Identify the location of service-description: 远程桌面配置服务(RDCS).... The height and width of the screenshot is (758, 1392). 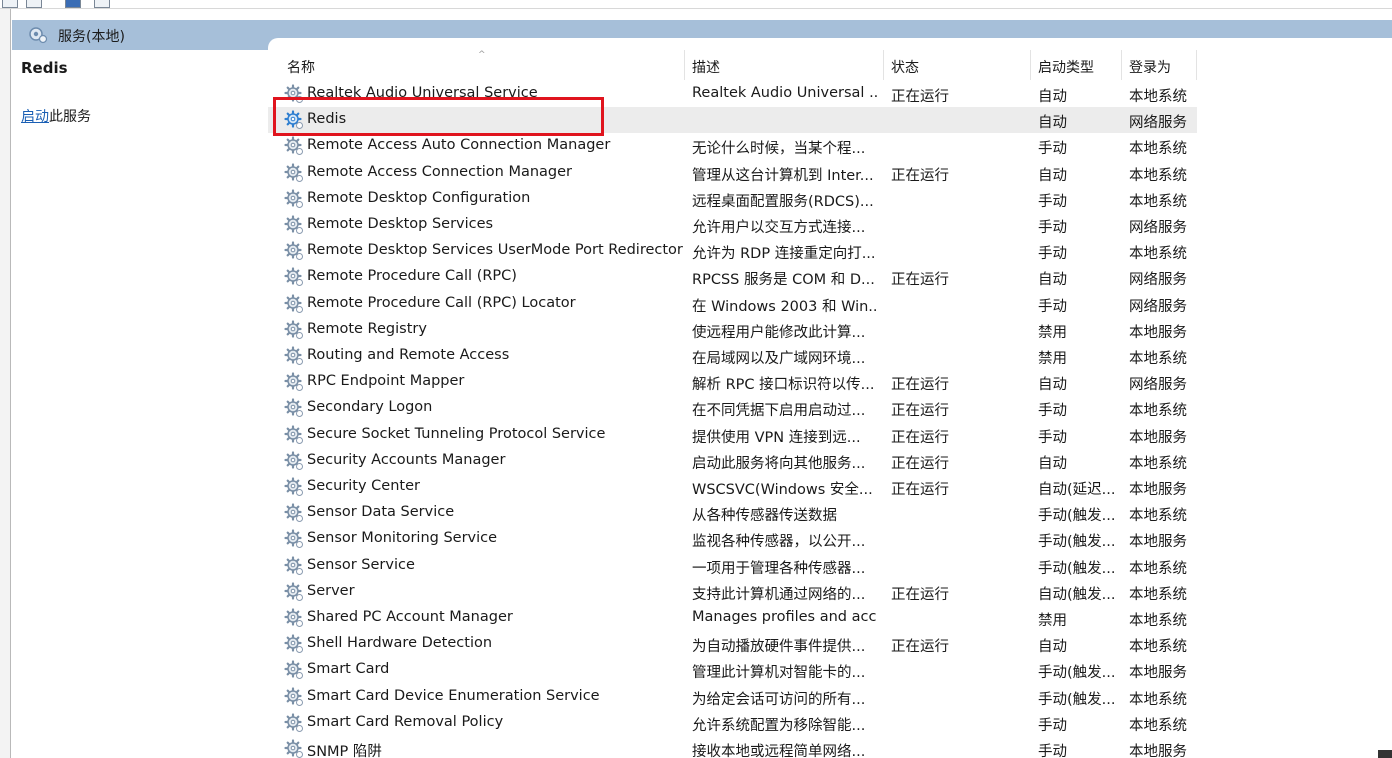
(783, 201).